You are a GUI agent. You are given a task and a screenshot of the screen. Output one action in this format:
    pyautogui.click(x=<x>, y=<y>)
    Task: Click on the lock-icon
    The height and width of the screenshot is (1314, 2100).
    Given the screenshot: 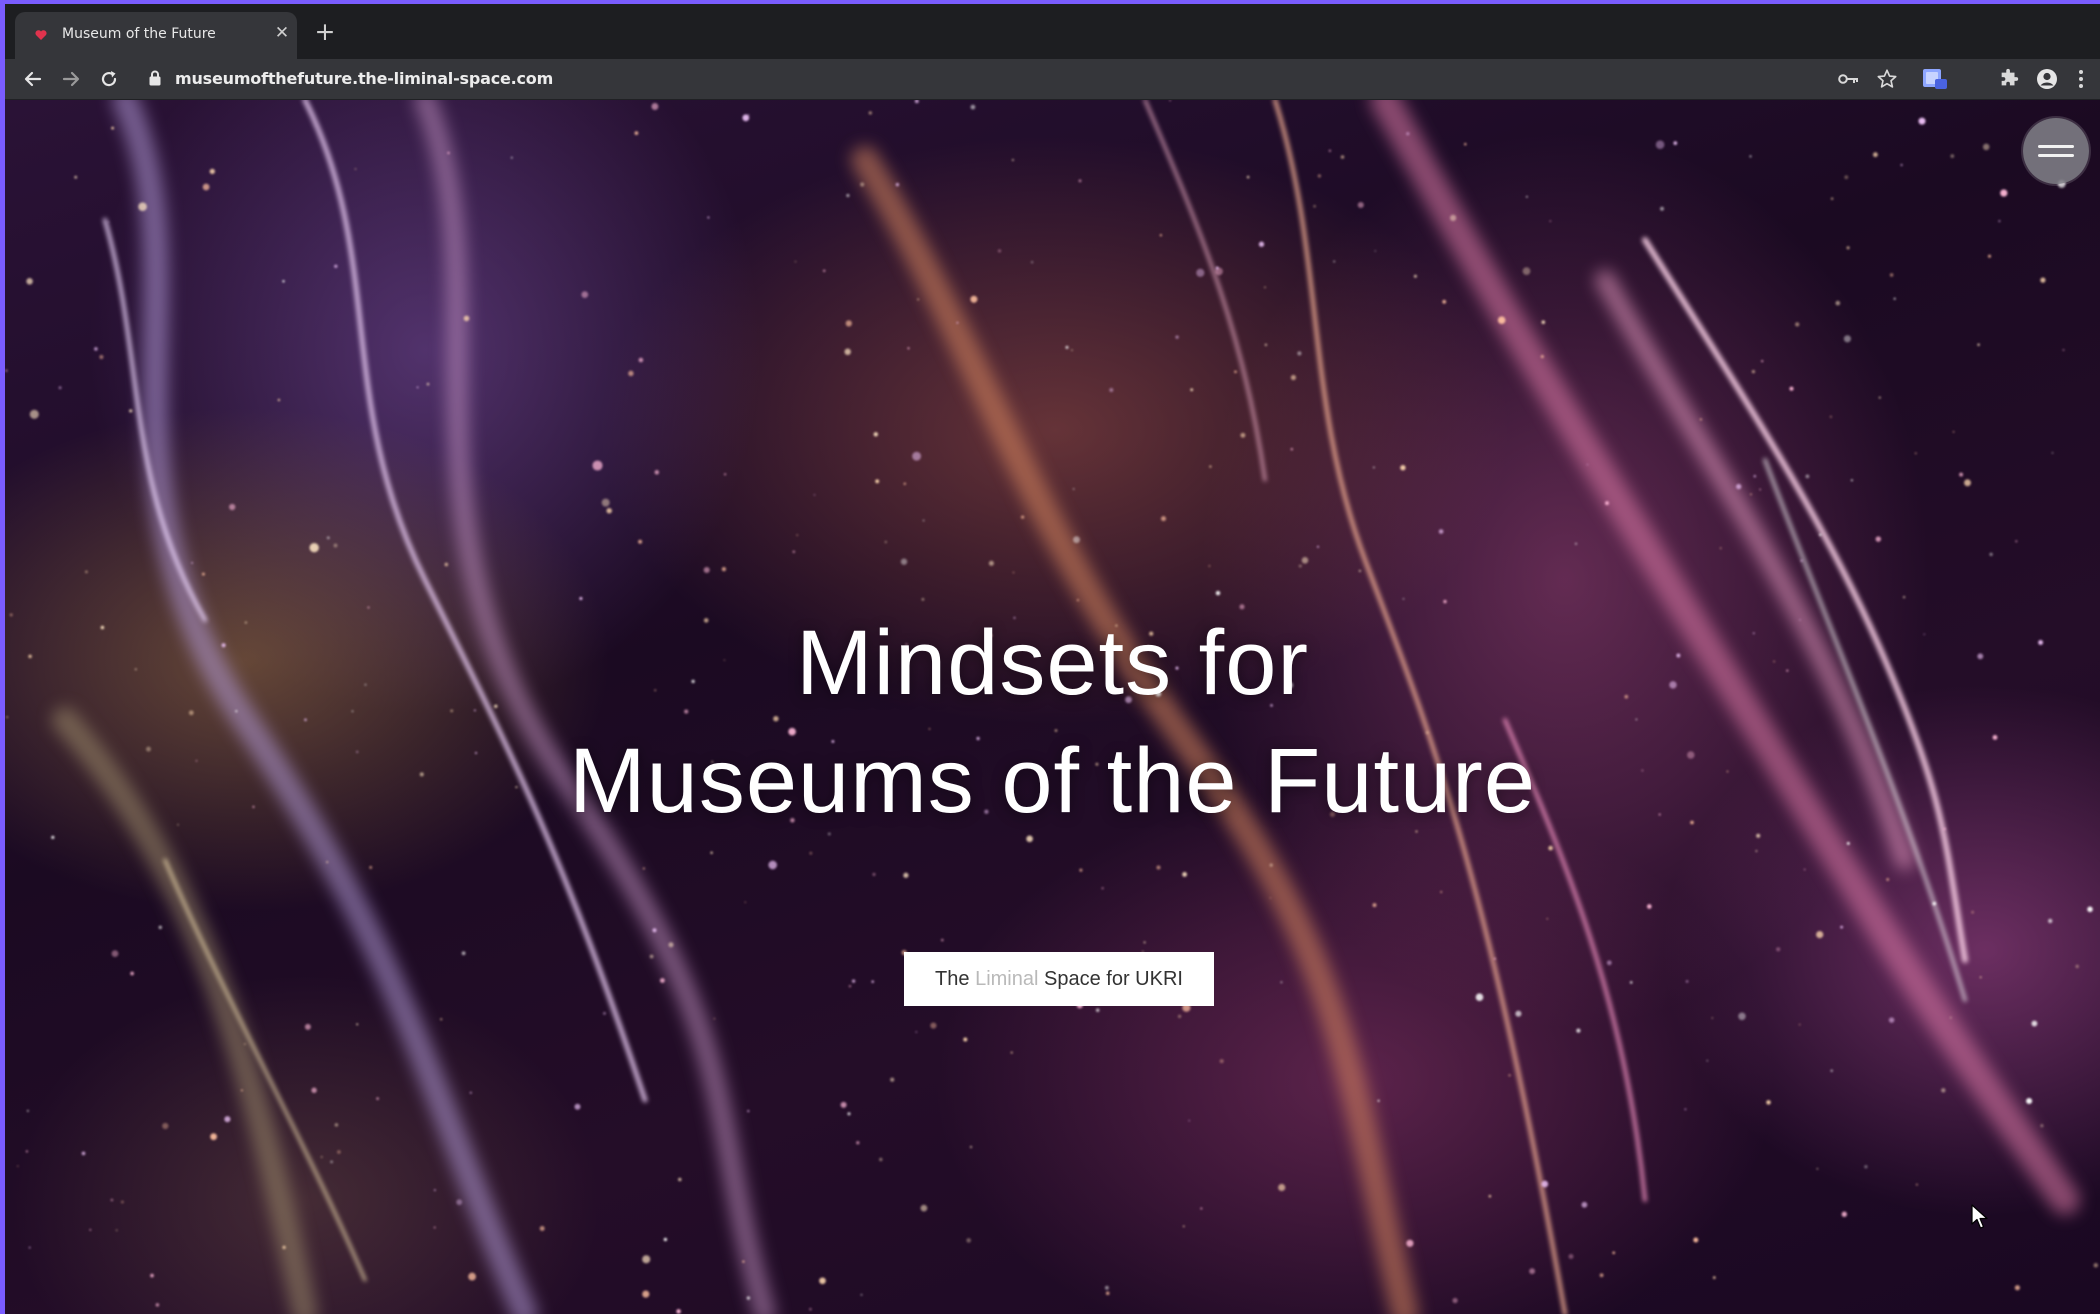 What is the action you would take?
    pyautogui.click(x=155, y=78)
    